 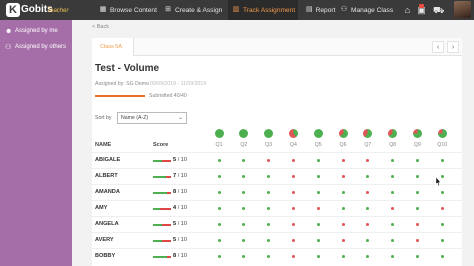 I want to click on avatar, so click(x=462, y=9).